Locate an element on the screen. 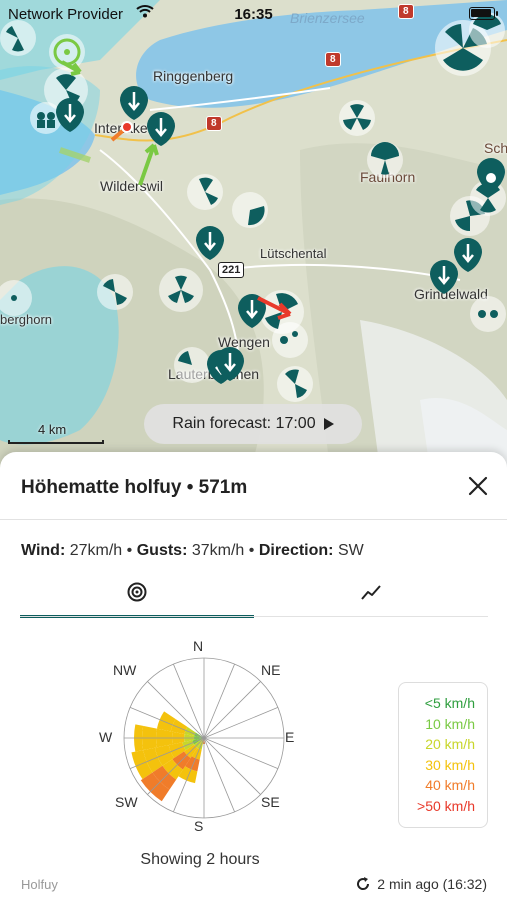 This screenshot has height=900, width=507. refresh-status: 2 min ago (16:32) is located at coordinates (421, 884).